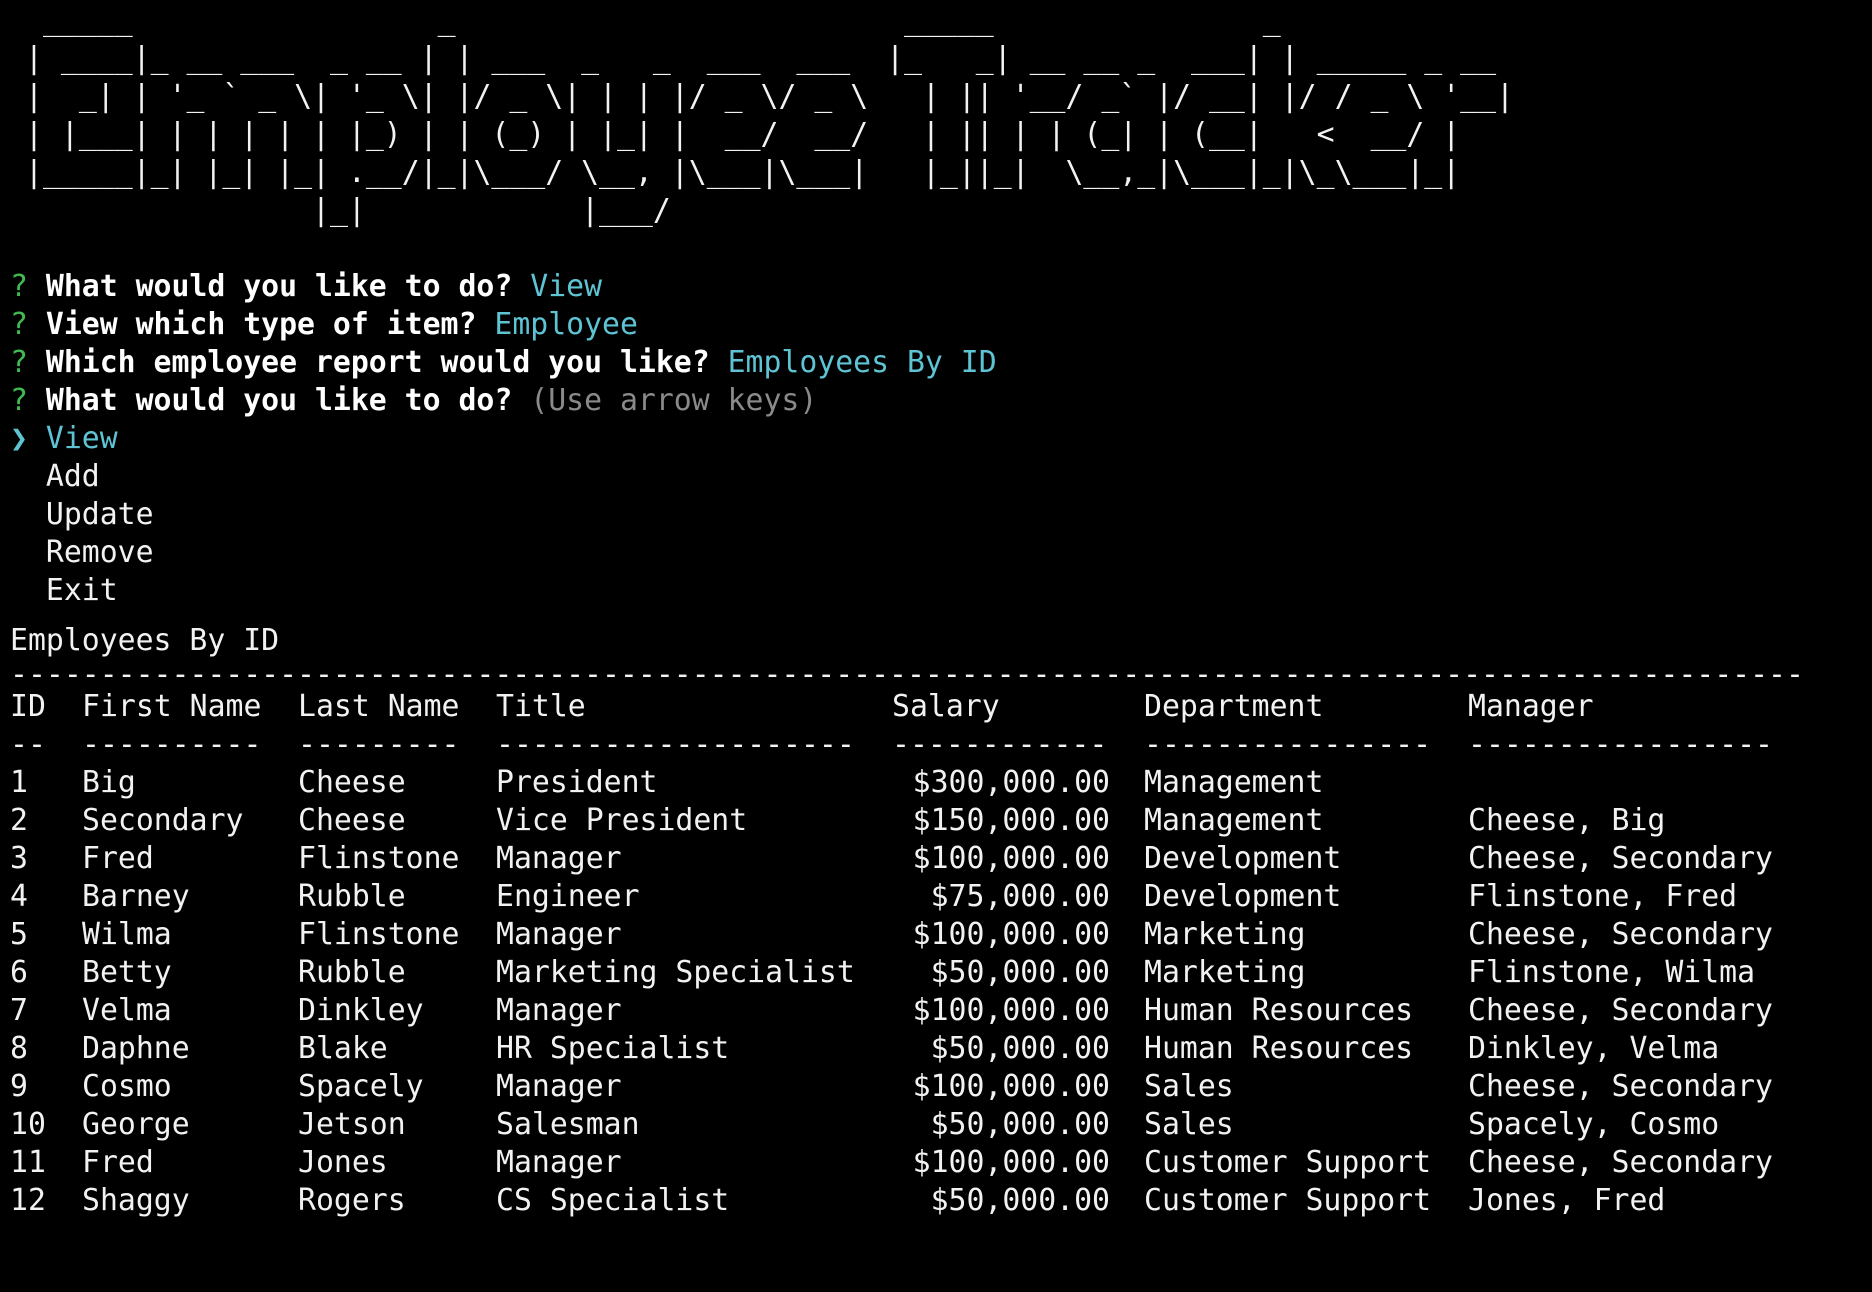 This screenshot has height=1292, width=1872. Describe the element at coordinates (28, 706) in the screenshot. I see `column-header-id: ID` at that location.